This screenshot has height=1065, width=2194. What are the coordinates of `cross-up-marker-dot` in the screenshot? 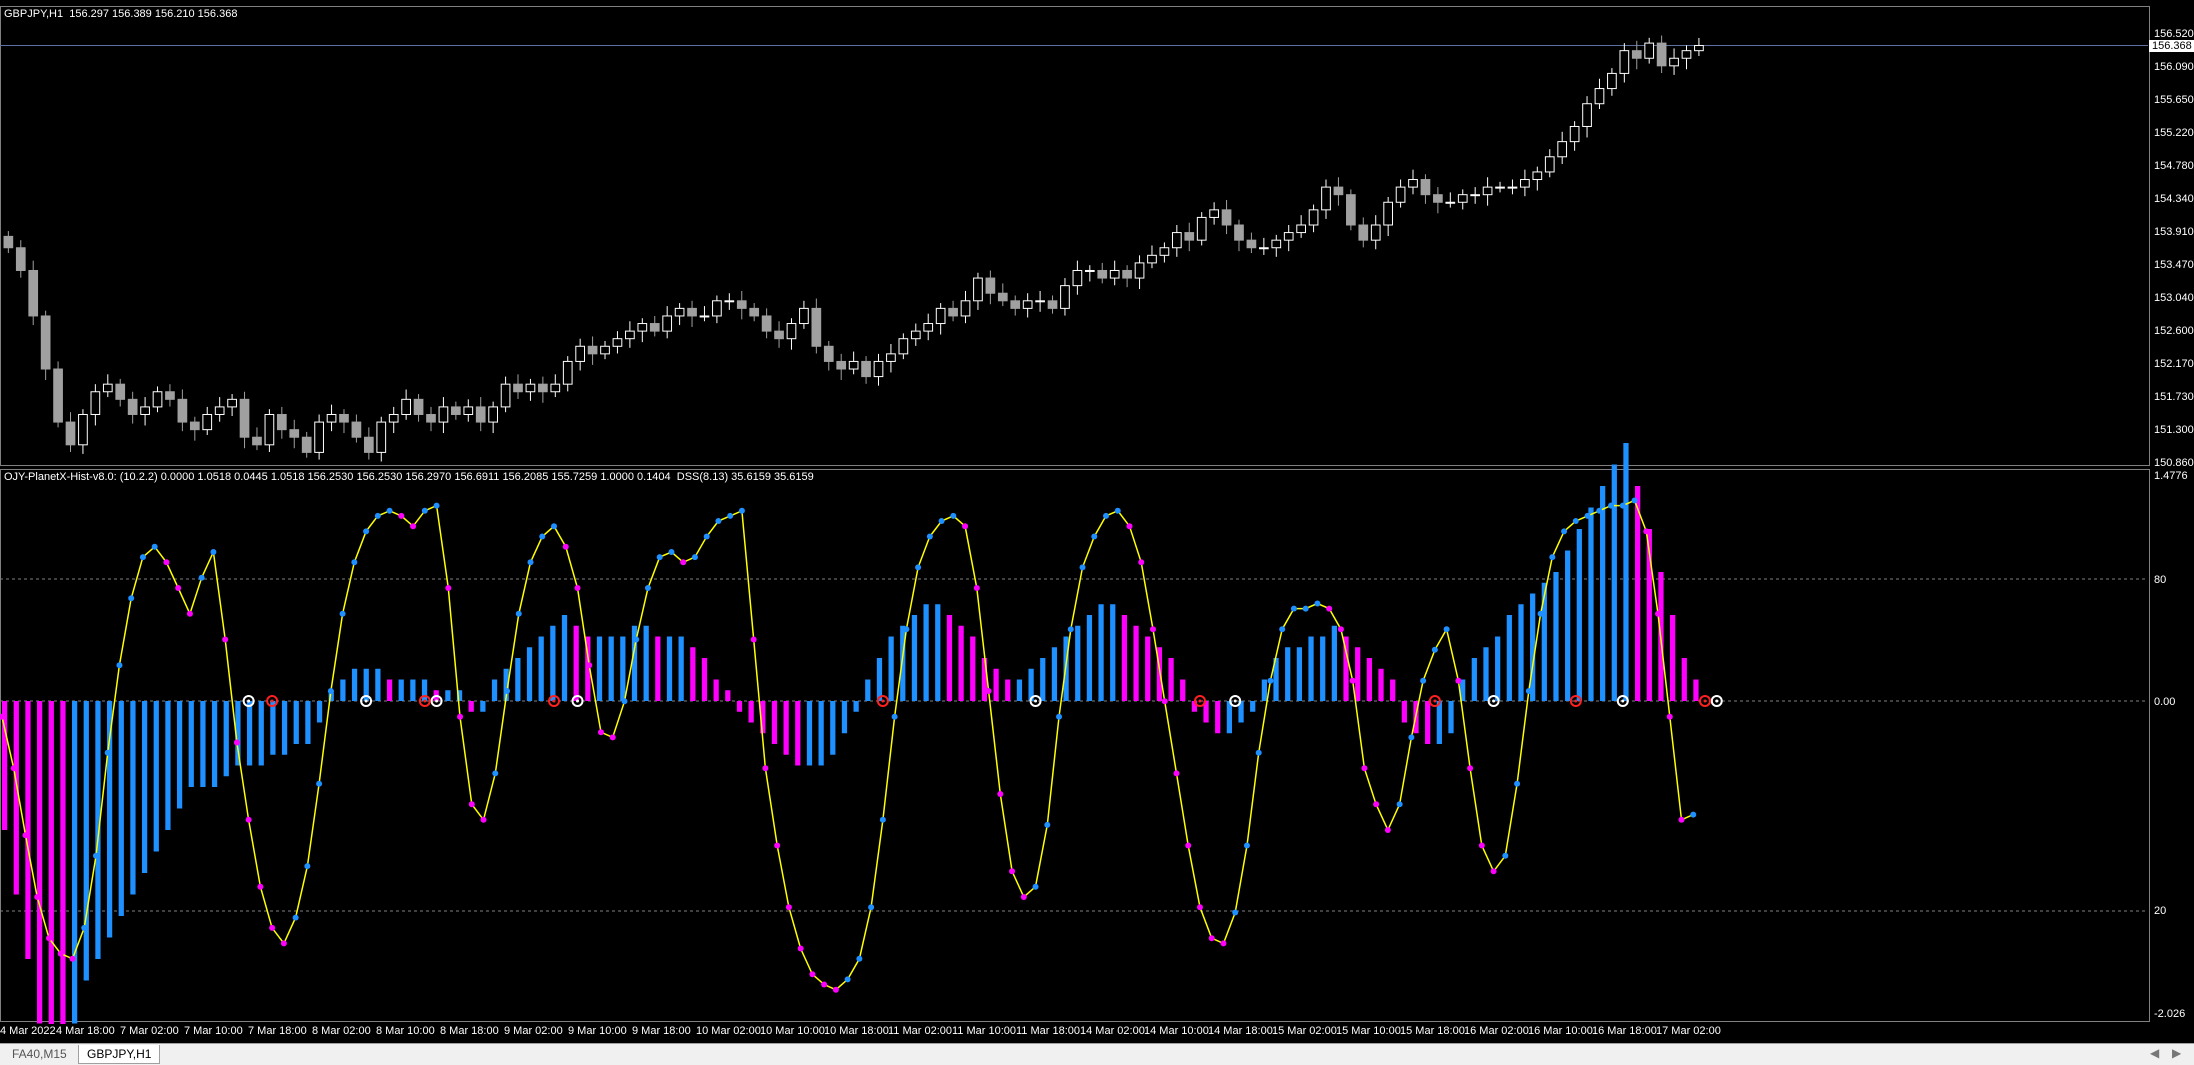 It's located at (1623, 701).